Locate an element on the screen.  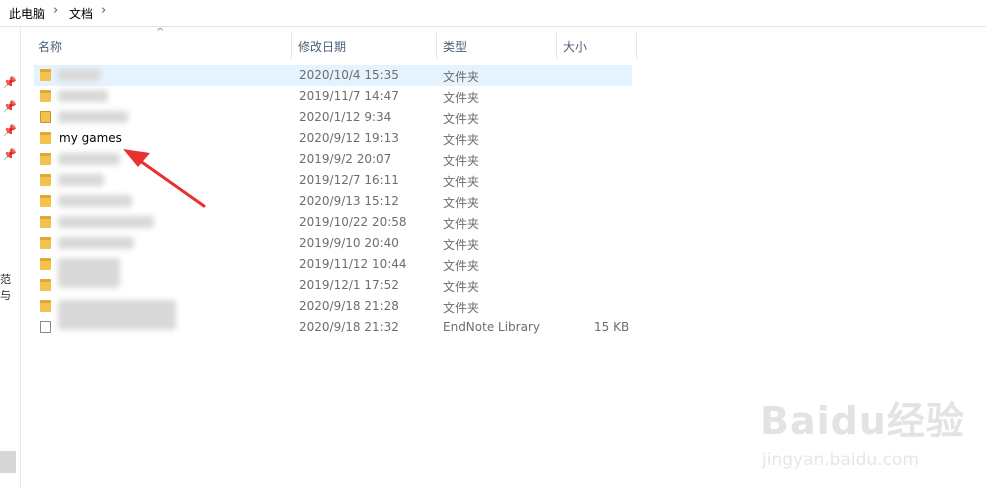
watermark-url: jingyan.baidu.com is located at coordinates (840, 460).